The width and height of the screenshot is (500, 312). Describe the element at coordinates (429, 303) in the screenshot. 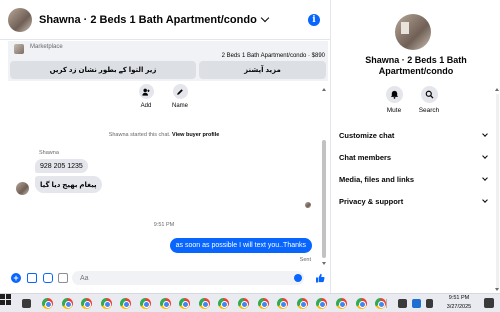

I see `speaker-icon` at that location.